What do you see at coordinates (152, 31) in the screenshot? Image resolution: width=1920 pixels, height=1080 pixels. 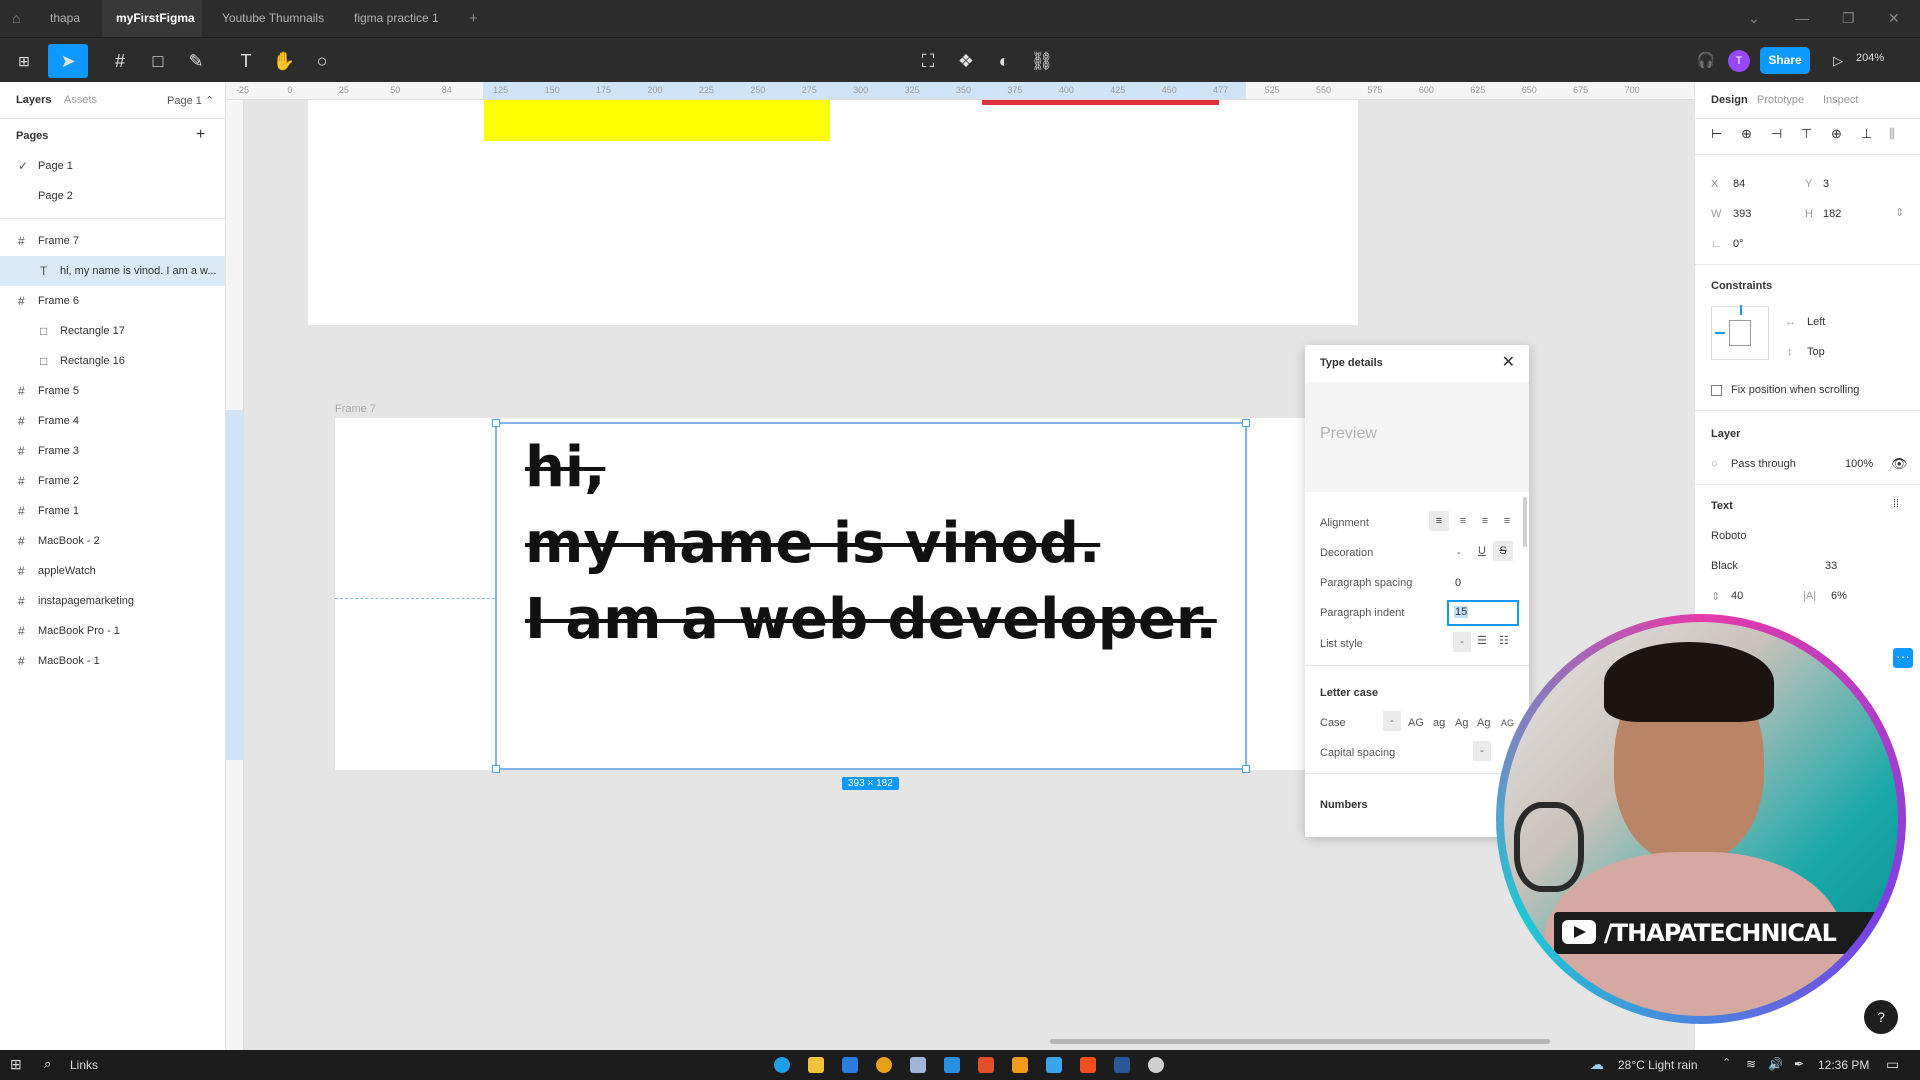 I see `tab-myfirstfigma: myFirstFigma ×` at bounding box center [152, 31].